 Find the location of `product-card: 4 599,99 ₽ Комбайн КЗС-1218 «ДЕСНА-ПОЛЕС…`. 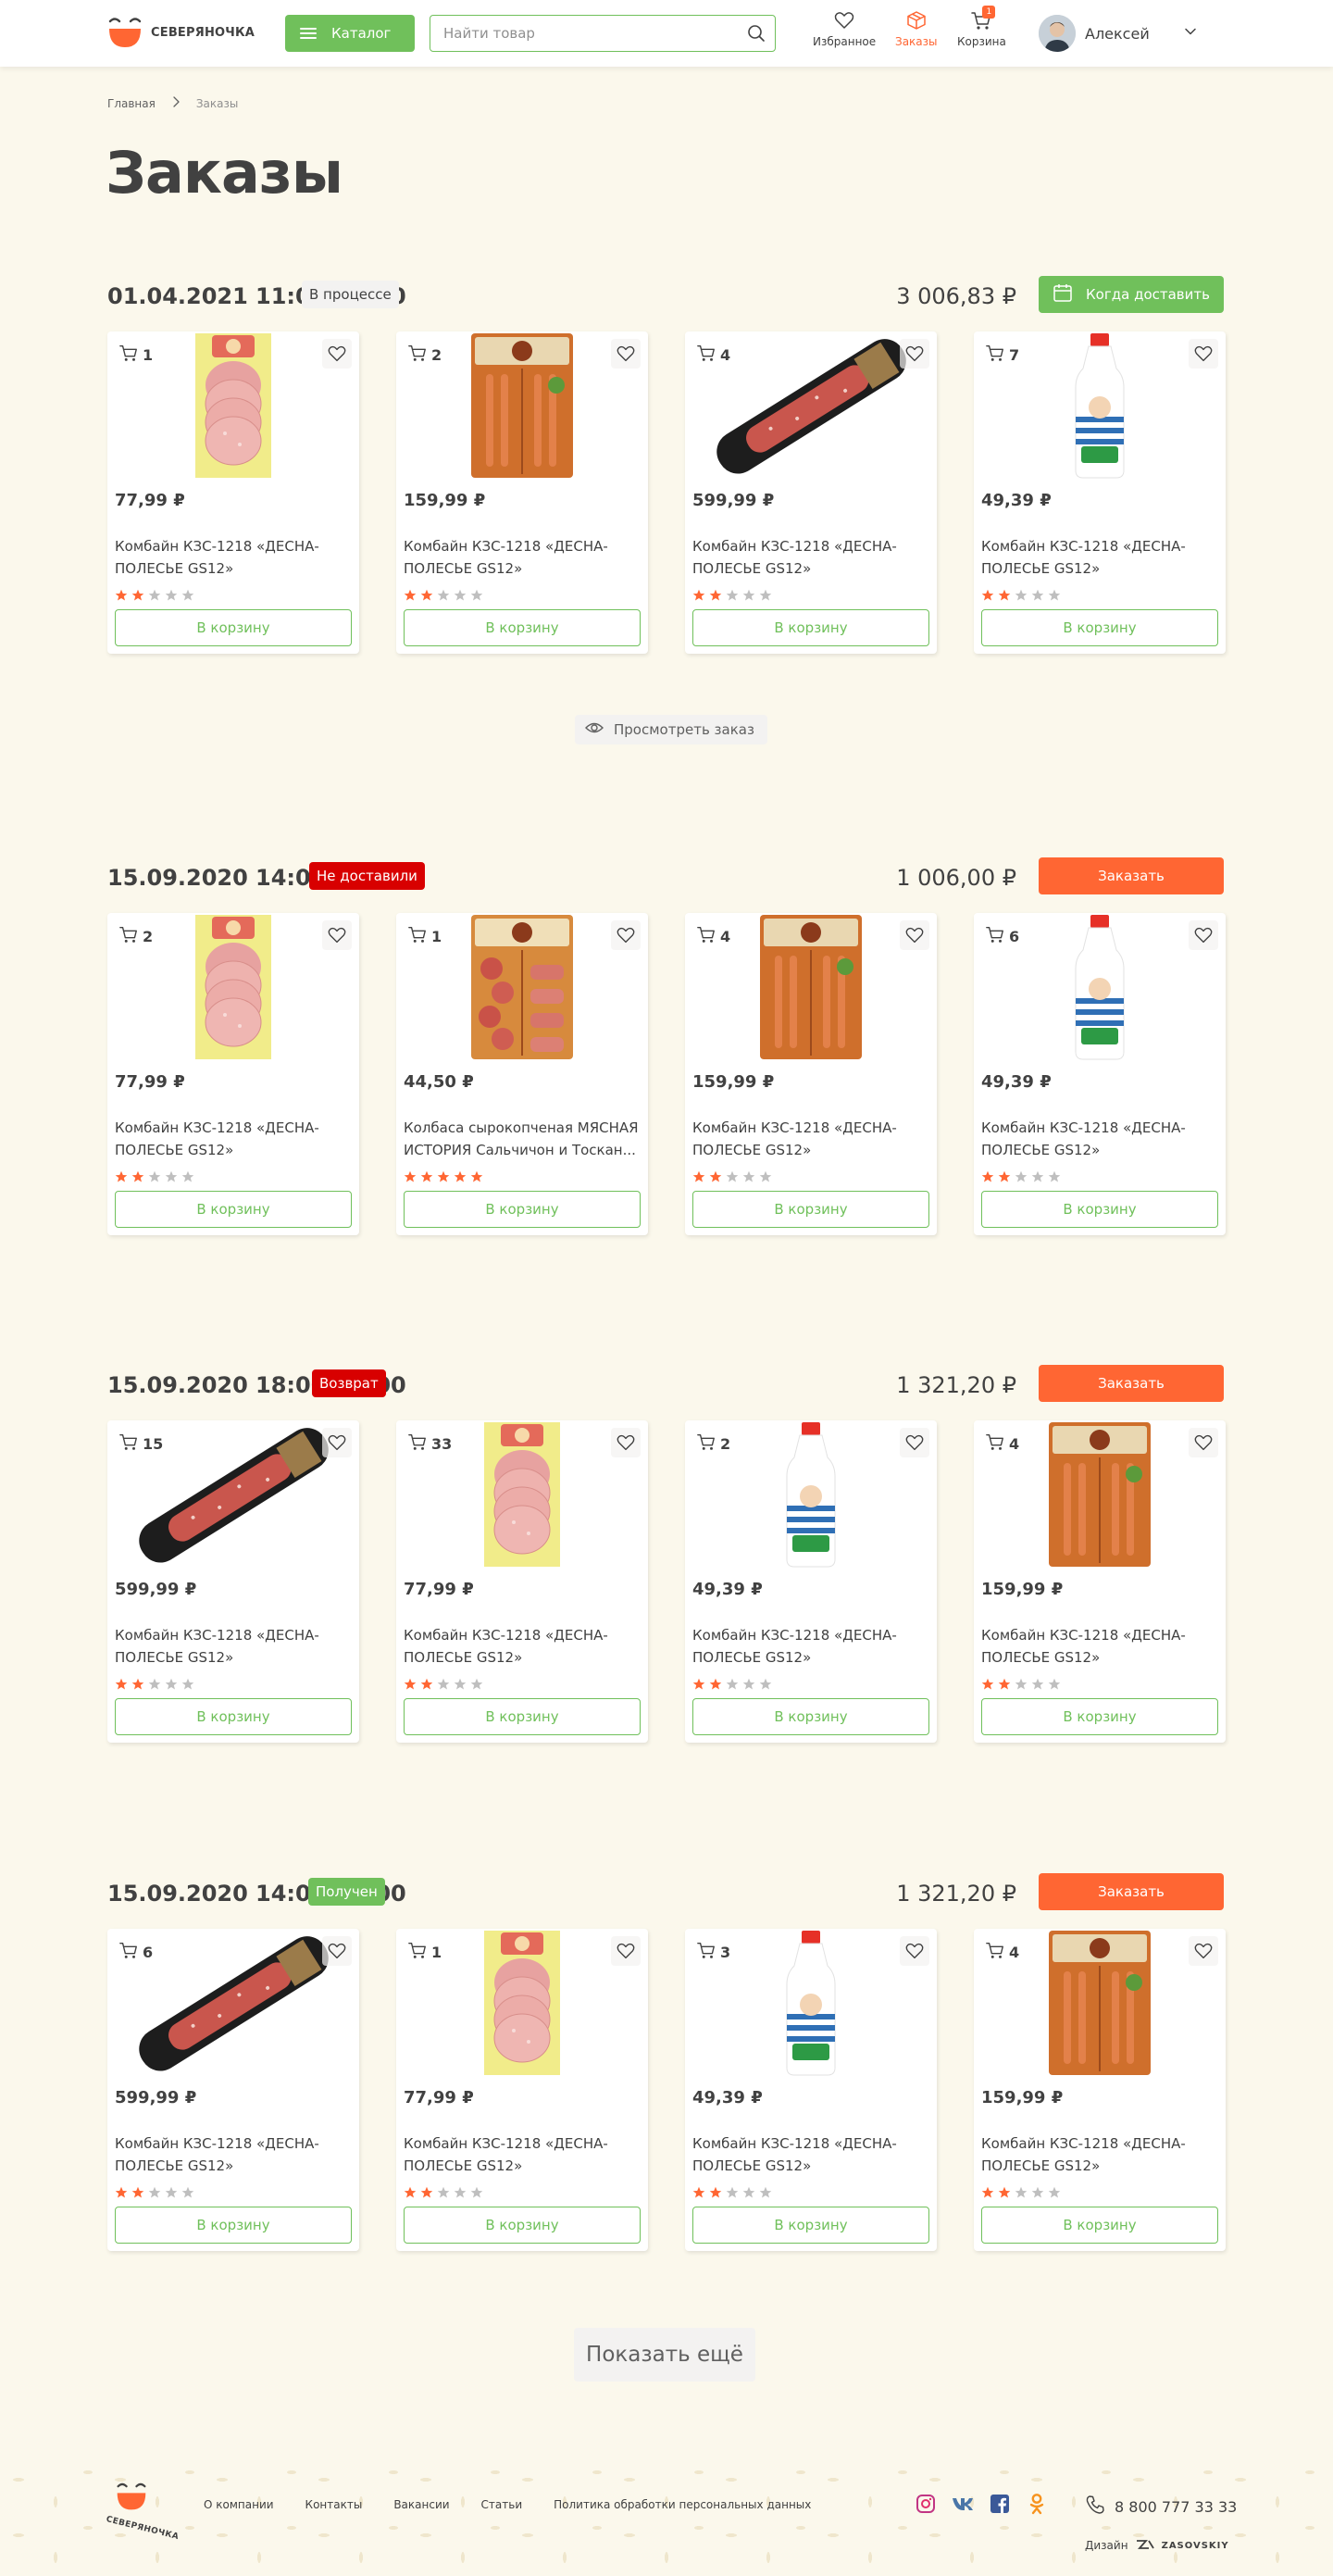

product-card: 4 599,99 ₽ Комбайн КЗС-1218 «ДЕСНА-ПОЛЕС… is located at coordinates (811, 492).